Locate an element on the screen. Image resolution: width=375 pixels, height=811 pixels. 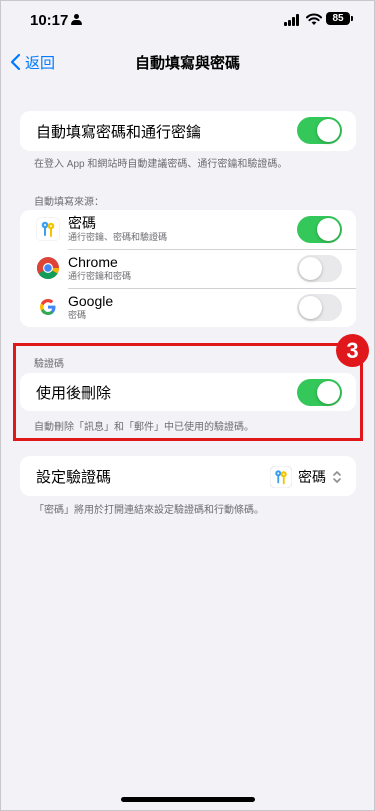
battery-tip is located at coordinates (352, 18).